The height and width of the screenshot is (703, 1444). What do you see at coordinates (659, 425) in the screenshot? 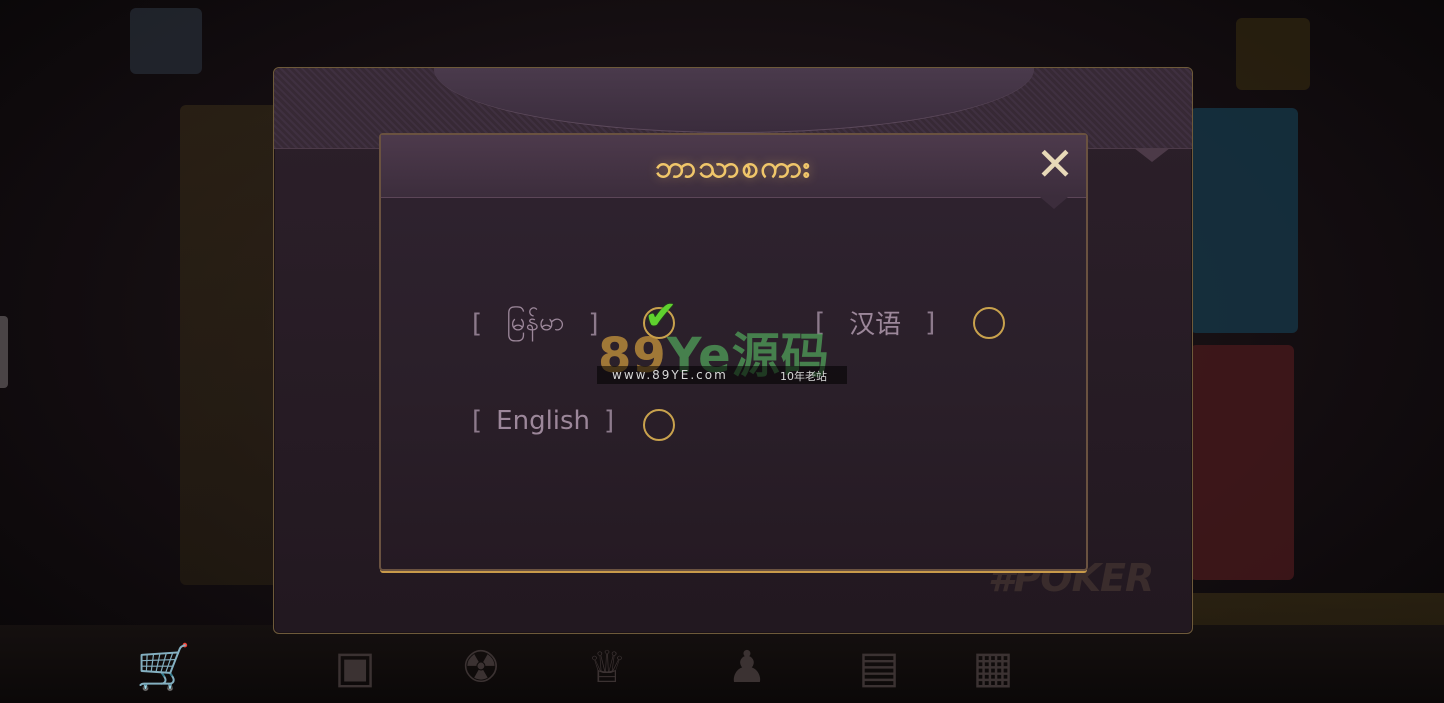
I see `radio-english` at bounding box center [659, 425].